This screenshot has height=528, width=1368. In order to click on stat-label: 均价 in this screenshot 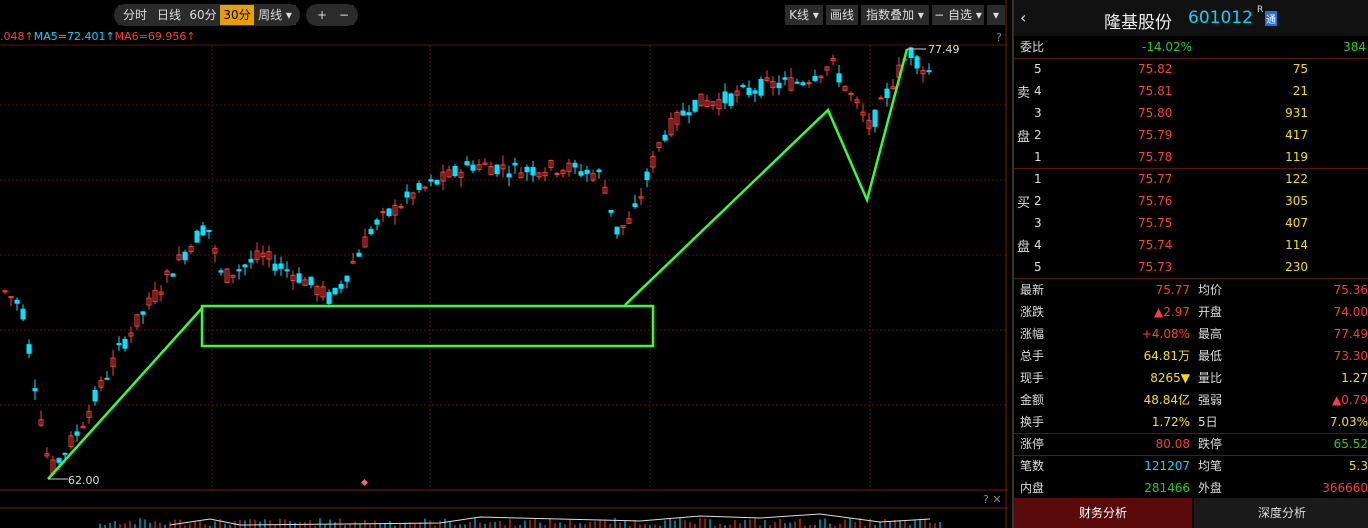, I will do `click(1210, 290)`.